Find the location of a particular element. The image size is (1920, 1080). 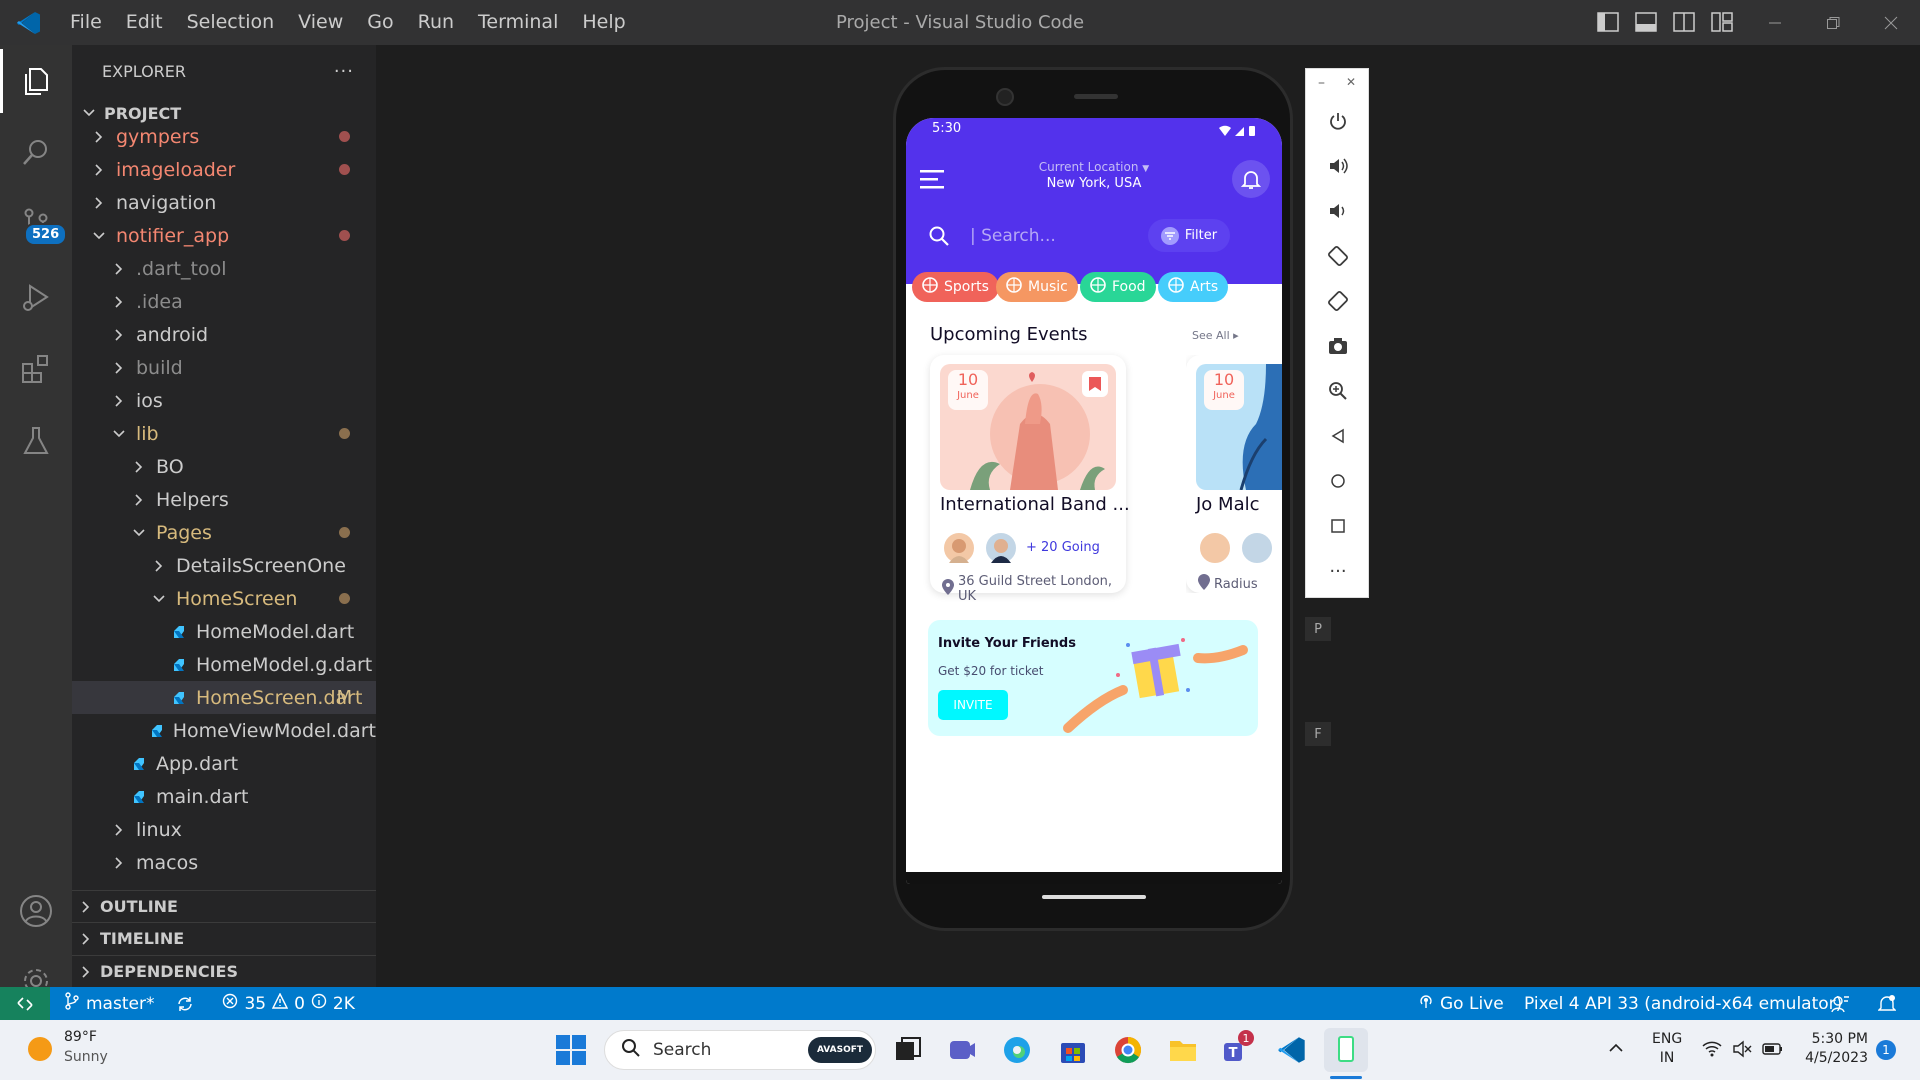

see-all-link: See All ▸ is located at coordinates (1215, 335).